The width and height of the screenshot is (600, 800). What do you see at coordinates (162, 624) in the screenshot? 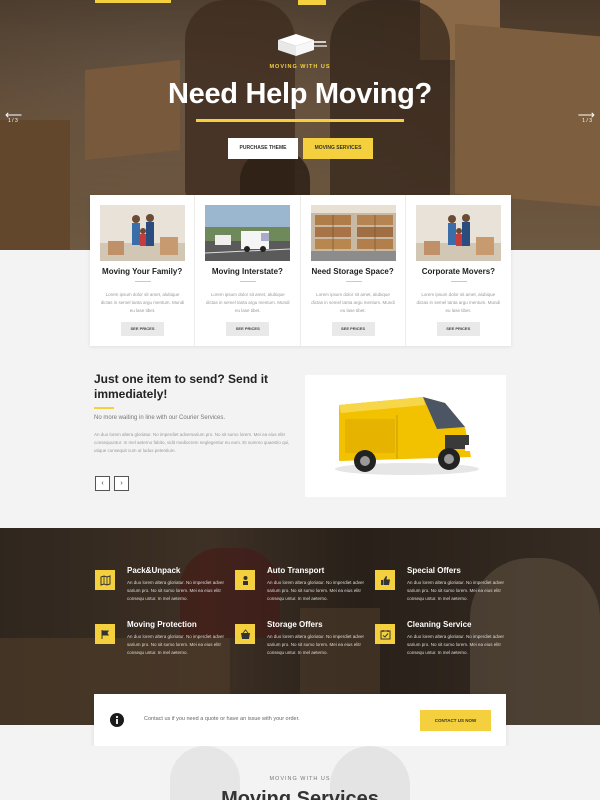
I see `service-title: Moving Protection` at bounding box center [162, 624].